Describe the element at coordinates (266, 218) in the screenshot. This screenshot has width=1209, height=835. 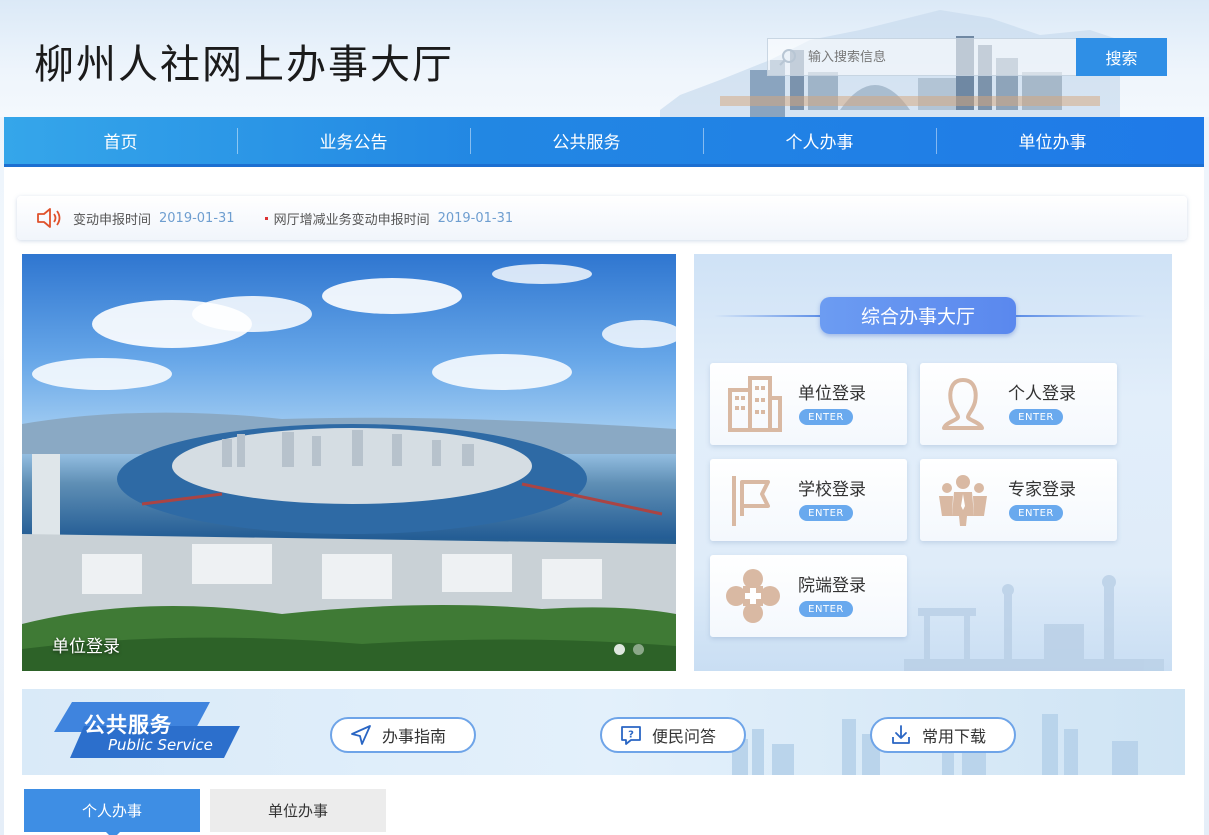
I see `bullet-dot` at that location.